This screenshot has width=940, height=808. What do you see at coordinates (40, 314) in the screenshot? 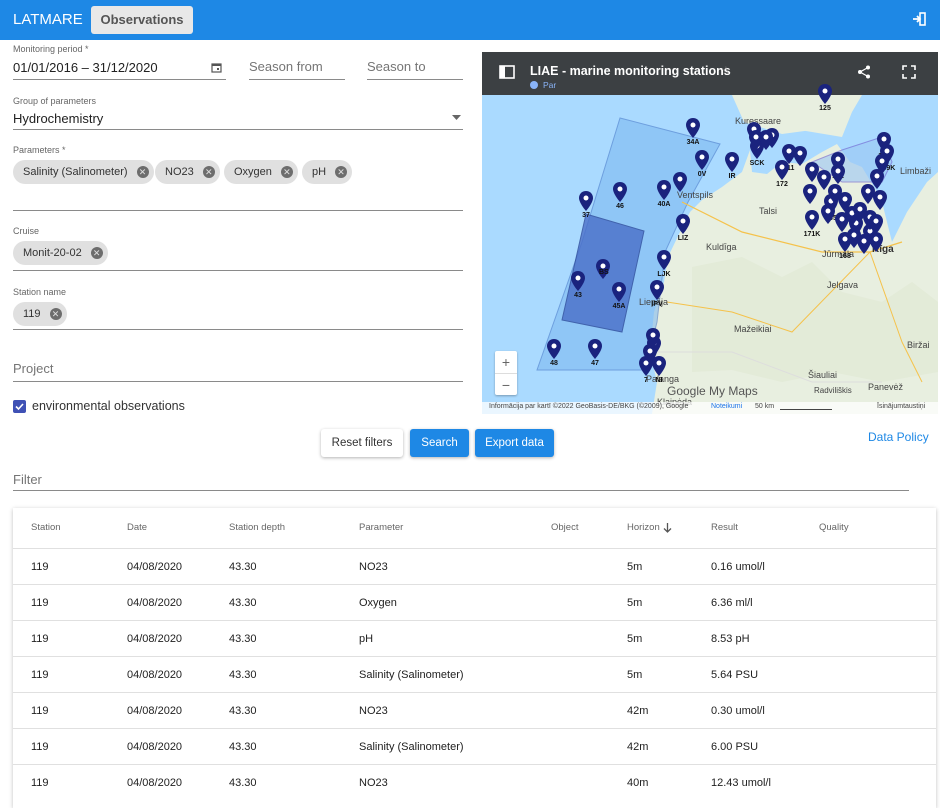
I see `station-chip: 119 ✕` at bounding box center [40, 314].